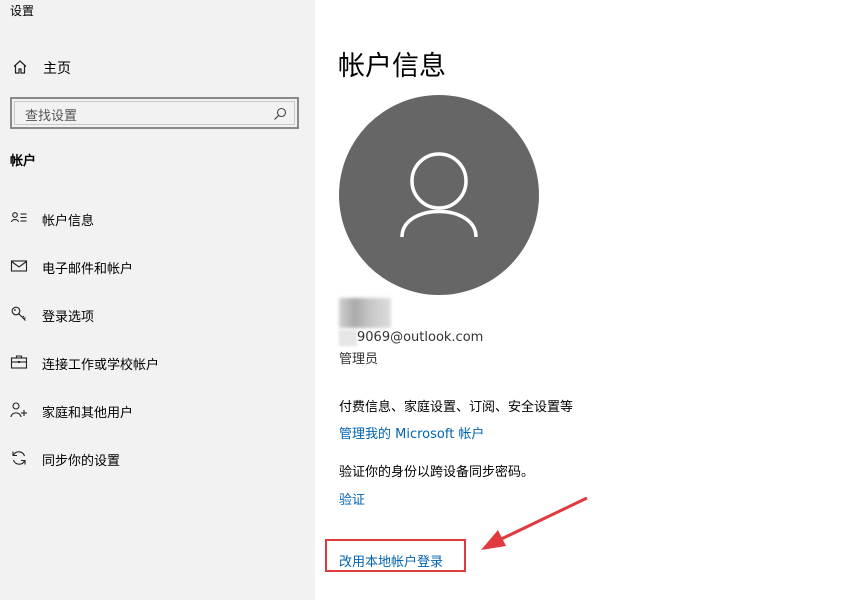 The image size is (867, 600). I want to click on account-info-icon, so click(19, 218).